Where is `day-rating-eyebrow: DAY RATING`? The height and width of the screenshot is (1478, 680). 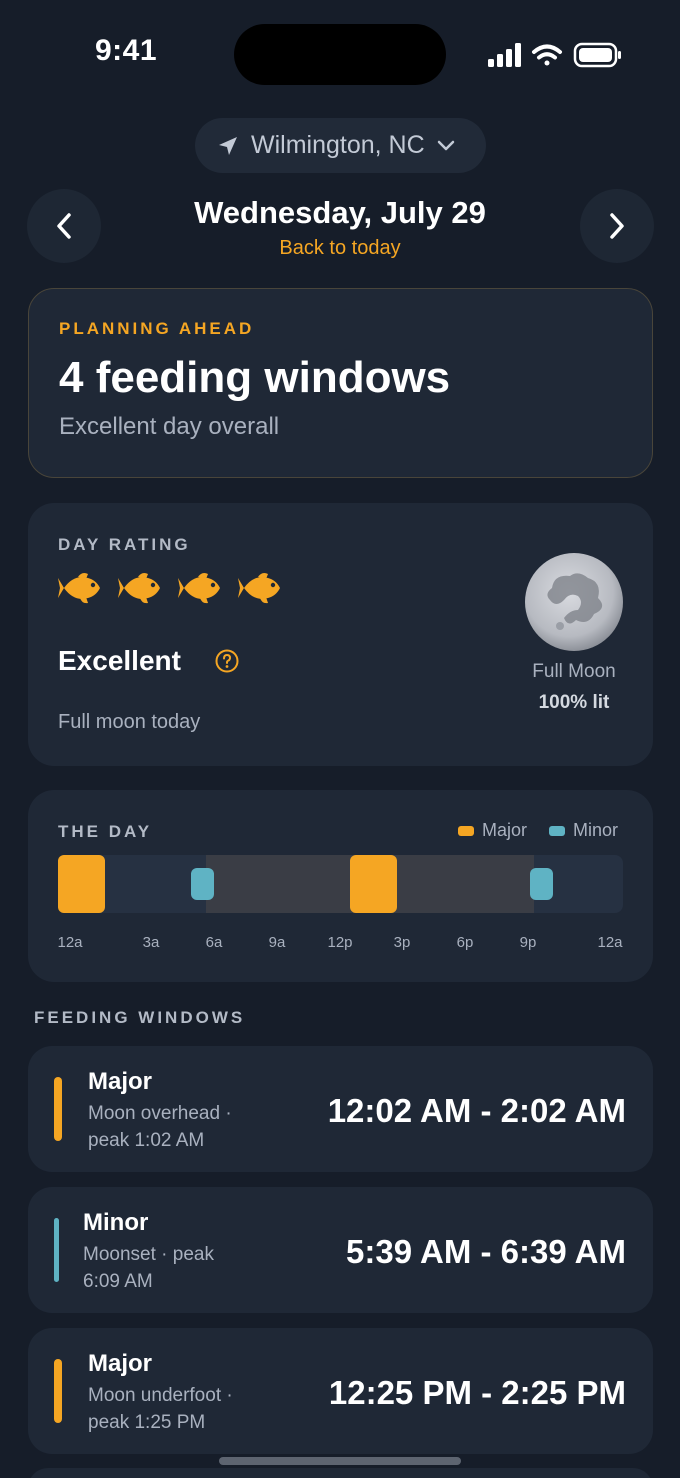
day-rating-eyebrow: DAY RATING is located at coordinates (124, 544).